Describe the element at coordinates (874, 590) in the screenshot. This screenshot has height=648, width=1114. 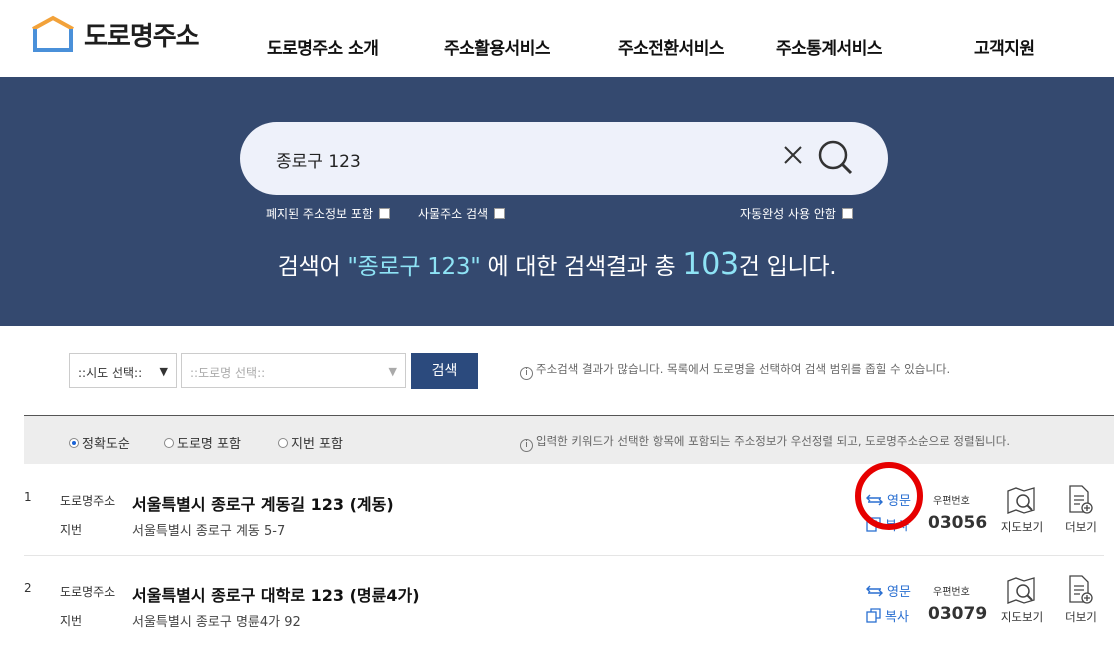
I see `swap-arrows-icon` at that location.